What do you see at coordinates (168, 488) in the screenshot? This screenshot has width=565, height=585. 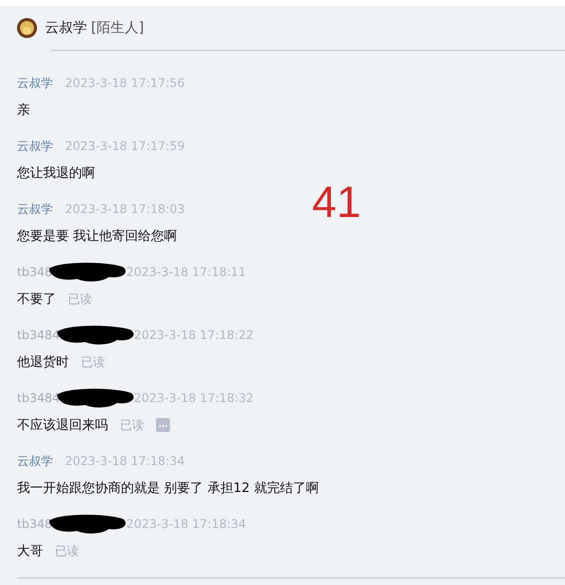 I see `message-text: 我一开始跟您协商的就是 别要了 承担12 就完结了啊` at bounding box center [168, 488].